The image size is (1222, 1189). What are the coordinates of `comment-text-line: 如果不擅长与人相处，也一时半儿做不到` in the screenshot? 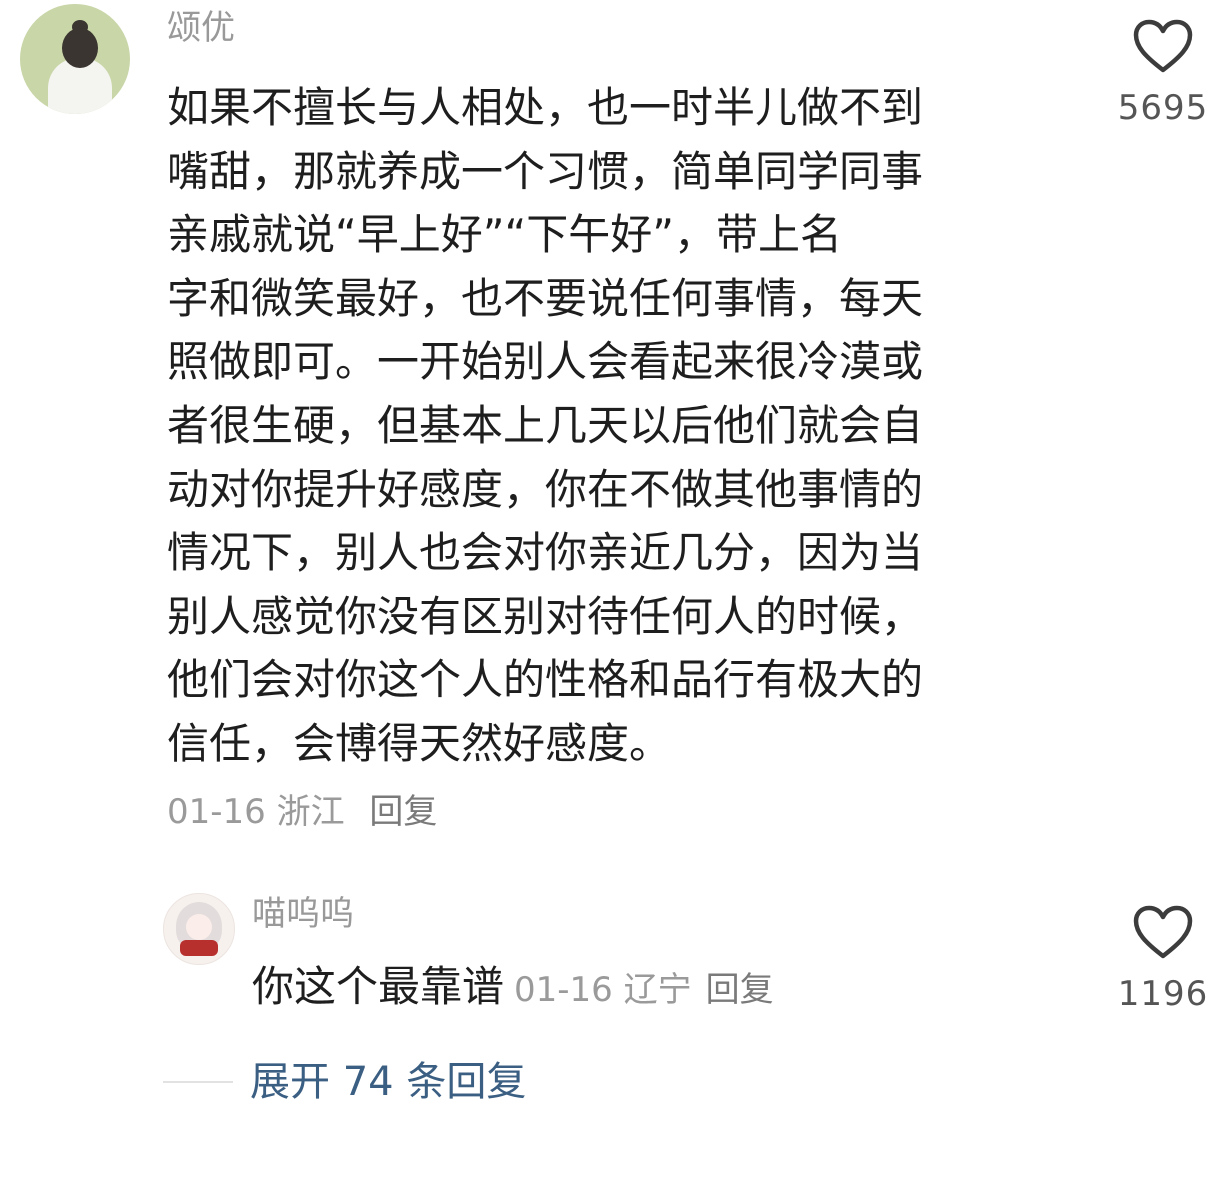 It's located at (545, 107).